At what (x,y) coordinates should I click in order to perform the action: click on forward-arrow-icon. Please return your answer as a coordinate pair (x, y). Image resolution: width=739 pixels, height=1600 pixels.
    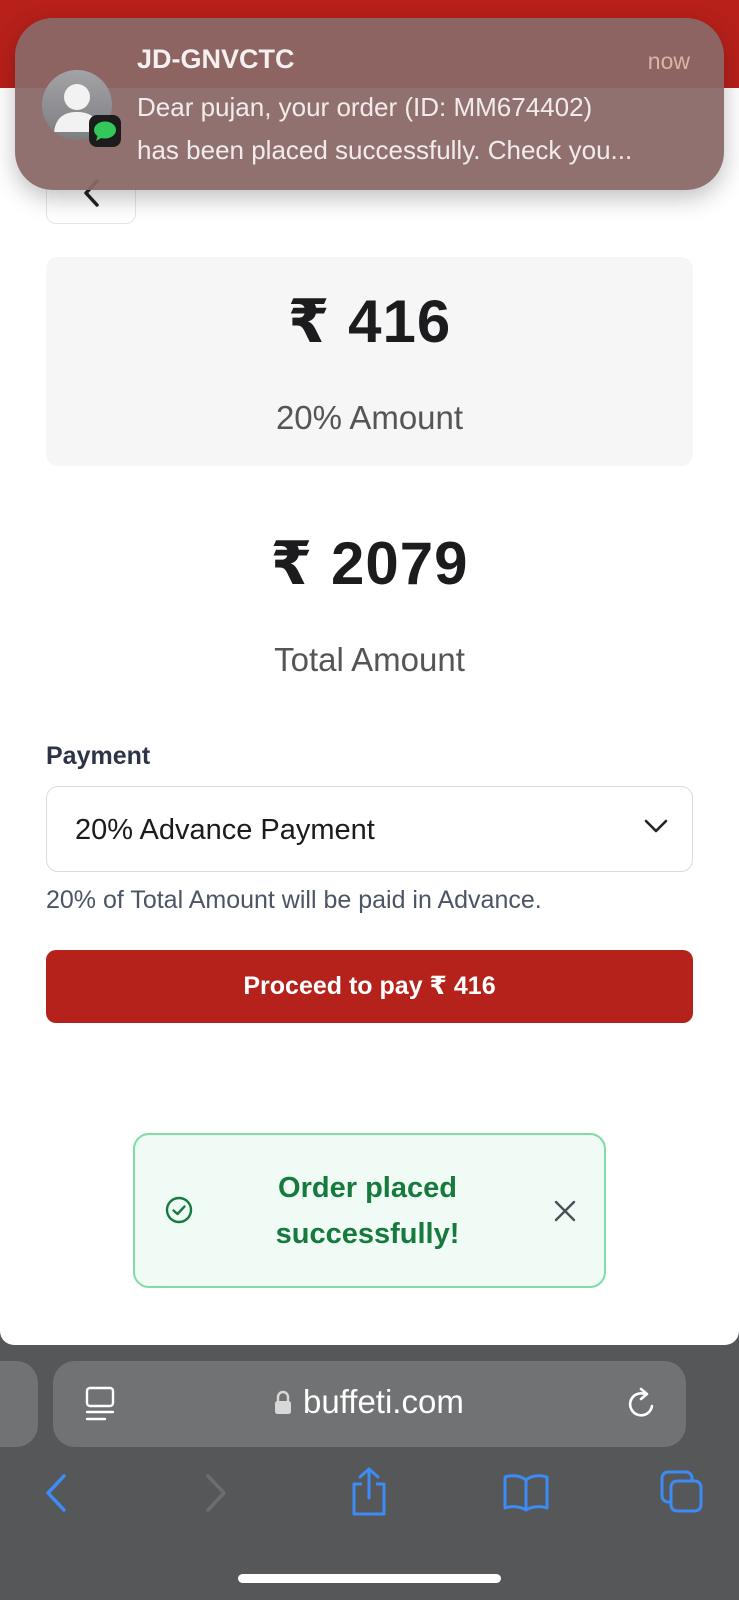
    Looking at the image, I should click on (216, 1493).